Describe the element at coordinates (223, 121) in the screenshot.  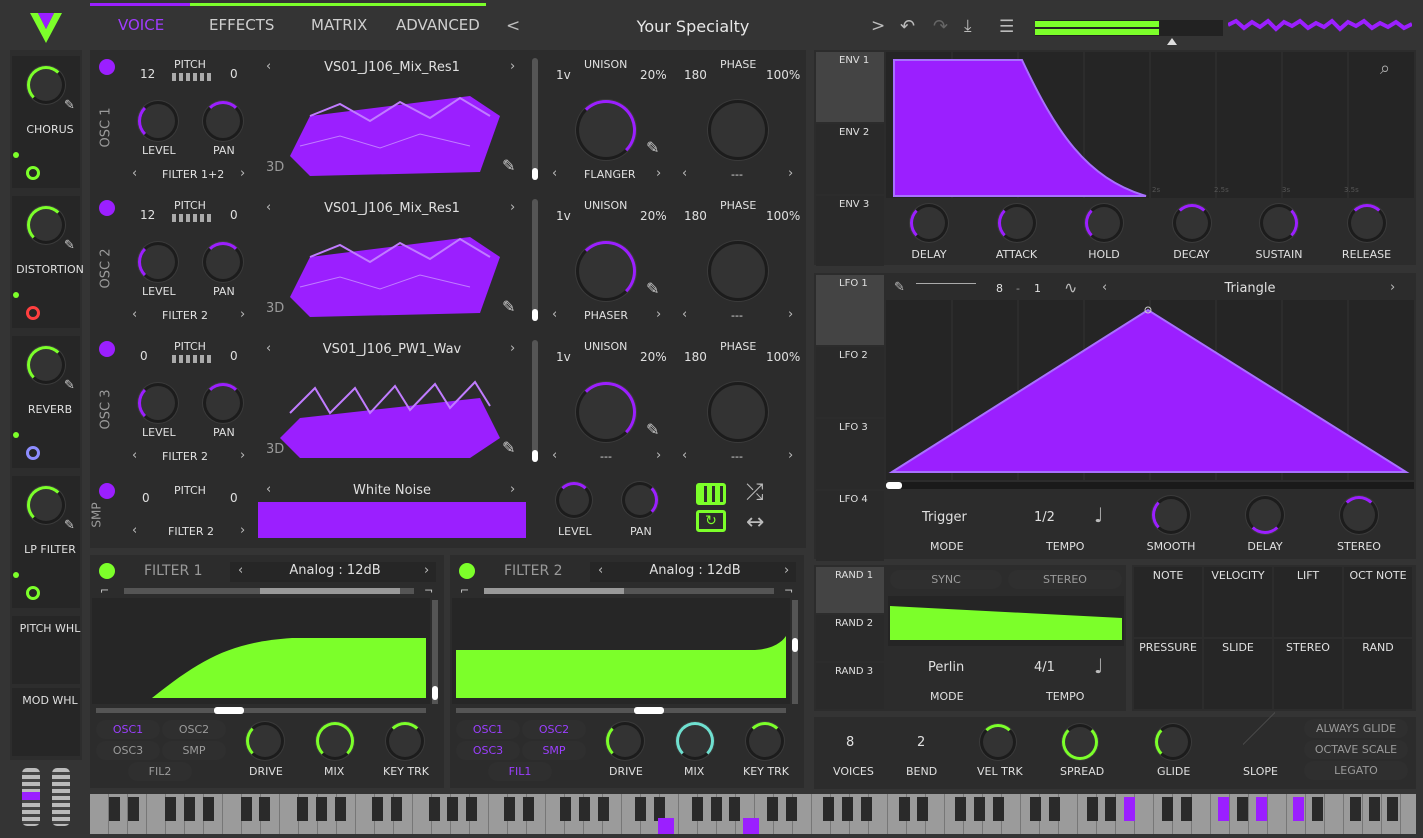
I see `osc-1-pan-knob` at that location.